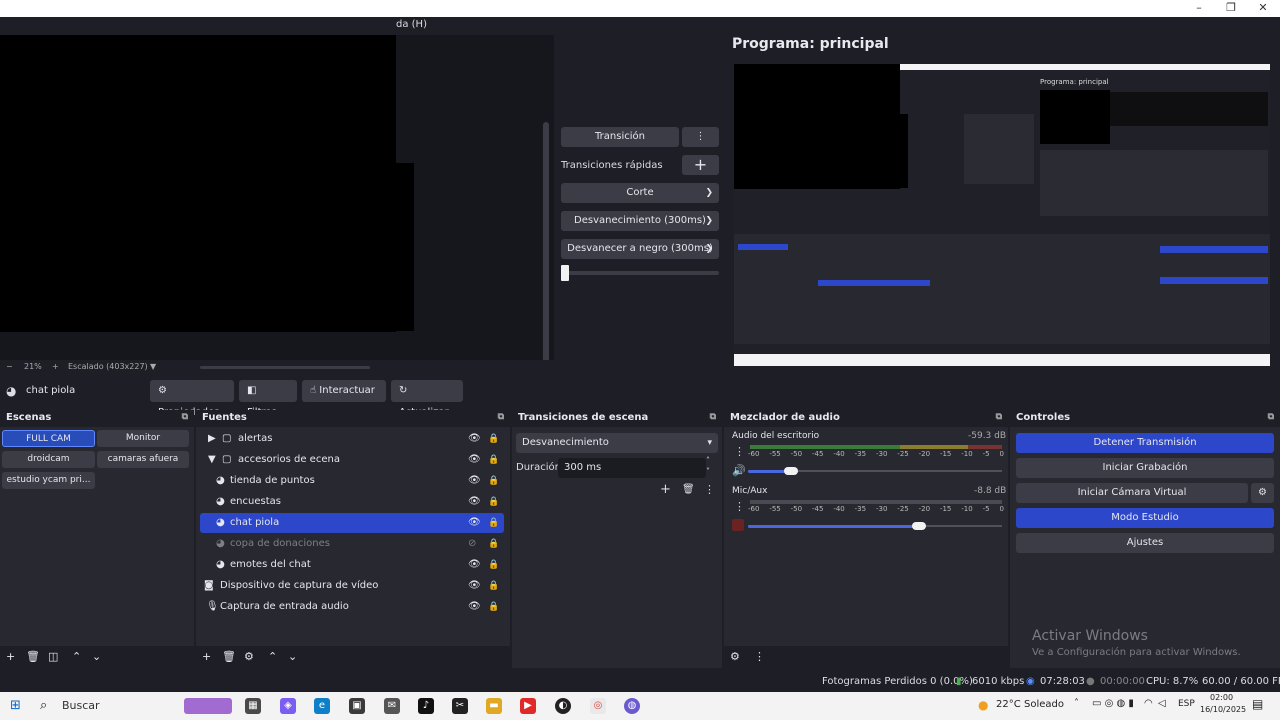 This screenshot has height=720, width=1280. What do you see at coordinates (632, 706) in the screenshot?
I see `messenger-icon: ◍` at bounding box center [632, 706].